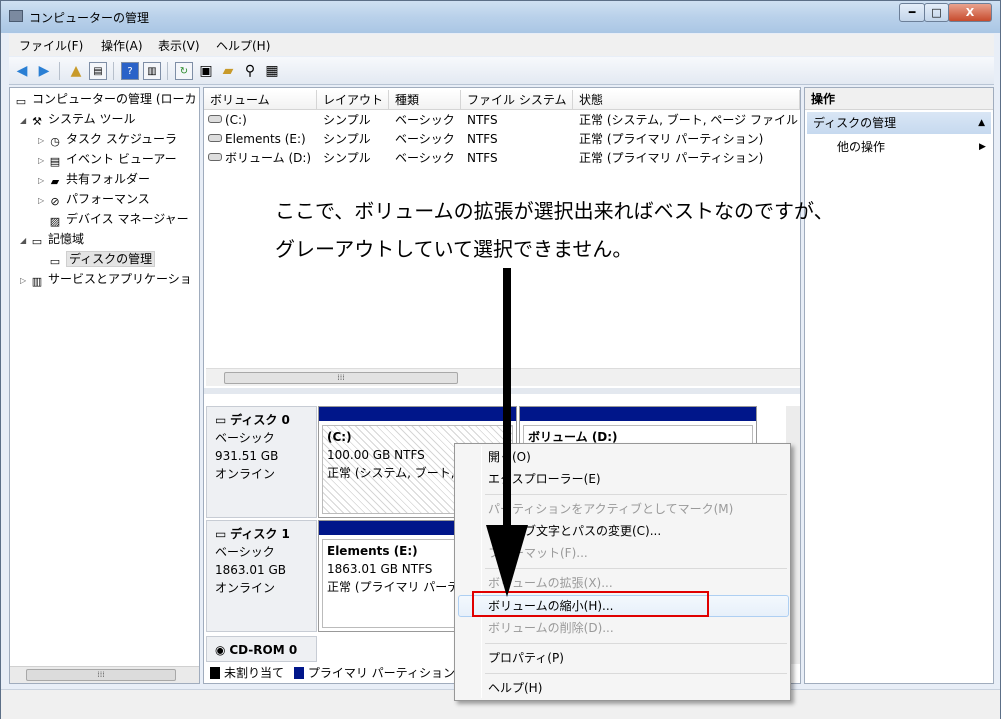 The width and height of the screenshot is (1001, 719). Describe the element at coordinates (22, 71) in the screenshot. I see `back-arrow-icon: ◀` at that location.